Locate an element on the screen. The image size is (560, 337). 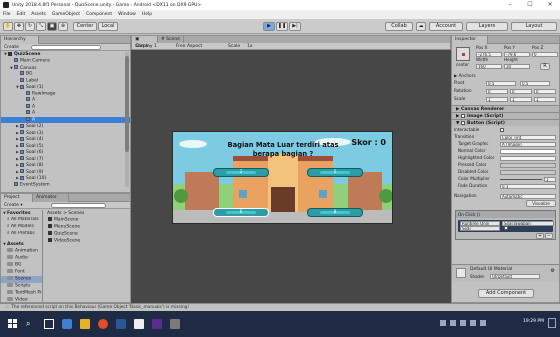
app-icon is located at coordinates (175, 324).